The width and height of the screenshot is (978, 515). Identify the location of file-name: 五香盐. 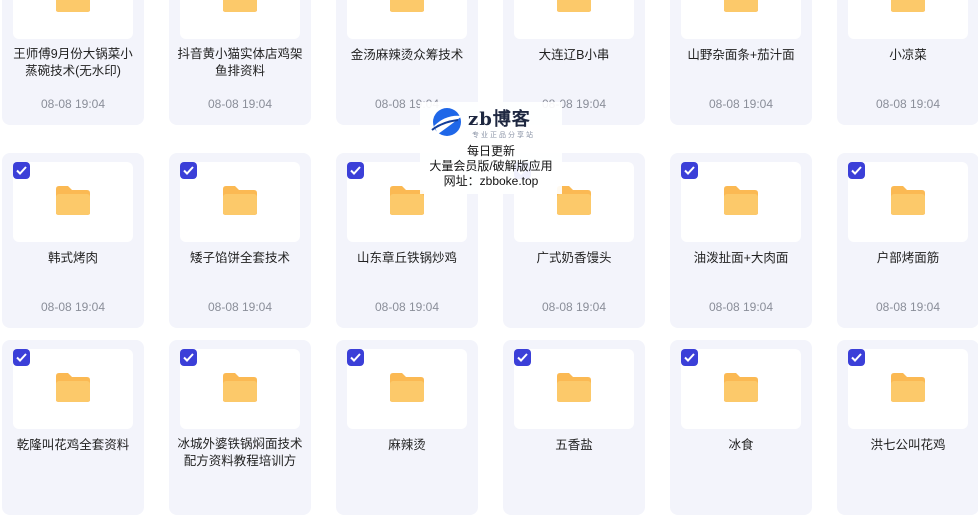
(574, 445).